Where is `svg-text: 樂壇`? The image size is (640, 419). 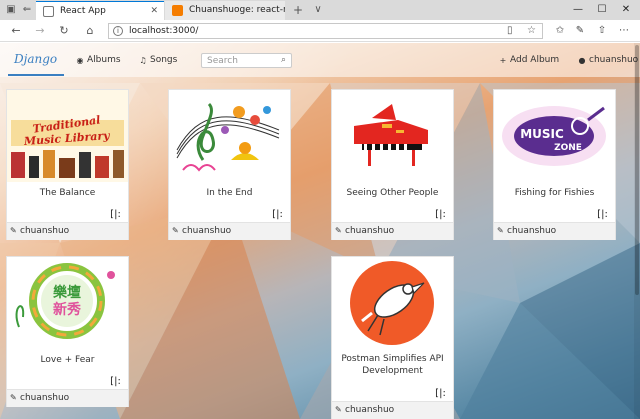
svg-text: 樂壇 is located at coordinates (66, 292).